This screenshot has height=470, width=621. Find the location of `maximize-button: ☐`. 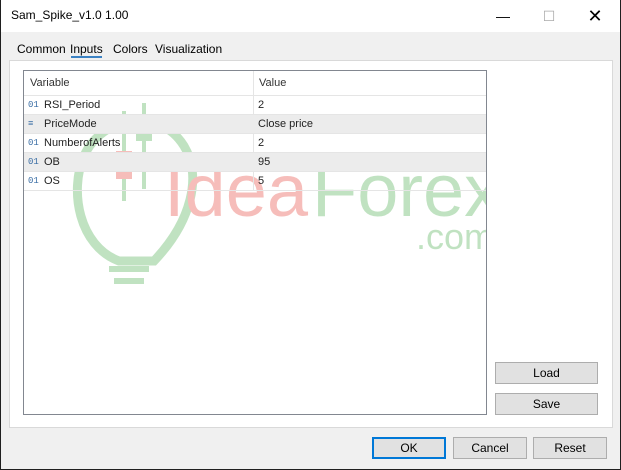

maximize-button: ☐ is located at coordinates (549, 16).